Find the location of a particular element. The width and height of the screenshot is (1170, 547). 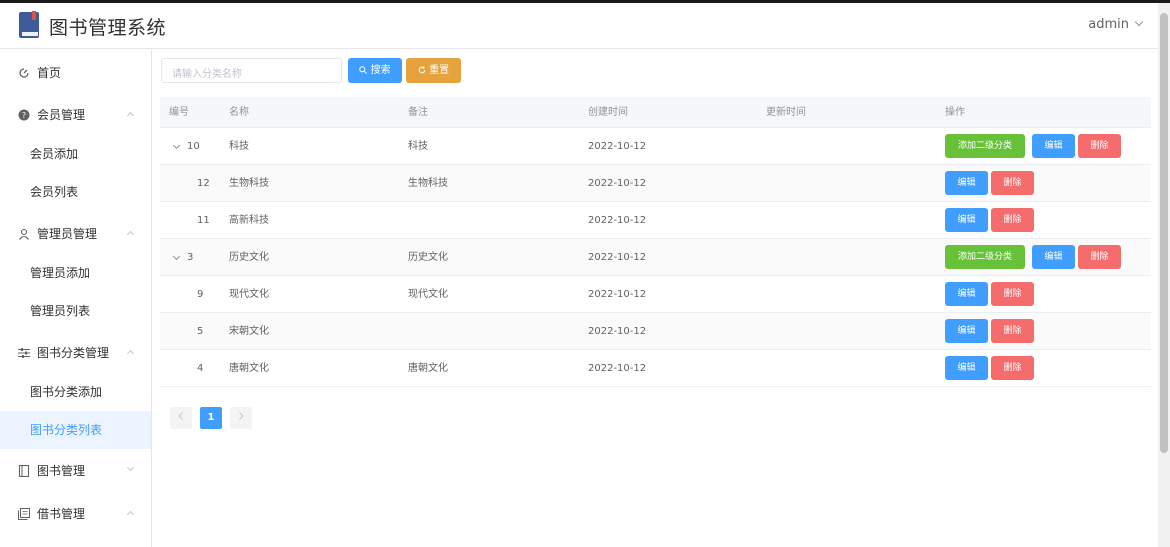

sidebar-subitem-label: 会员添加 is located at coordinates (54, 154).